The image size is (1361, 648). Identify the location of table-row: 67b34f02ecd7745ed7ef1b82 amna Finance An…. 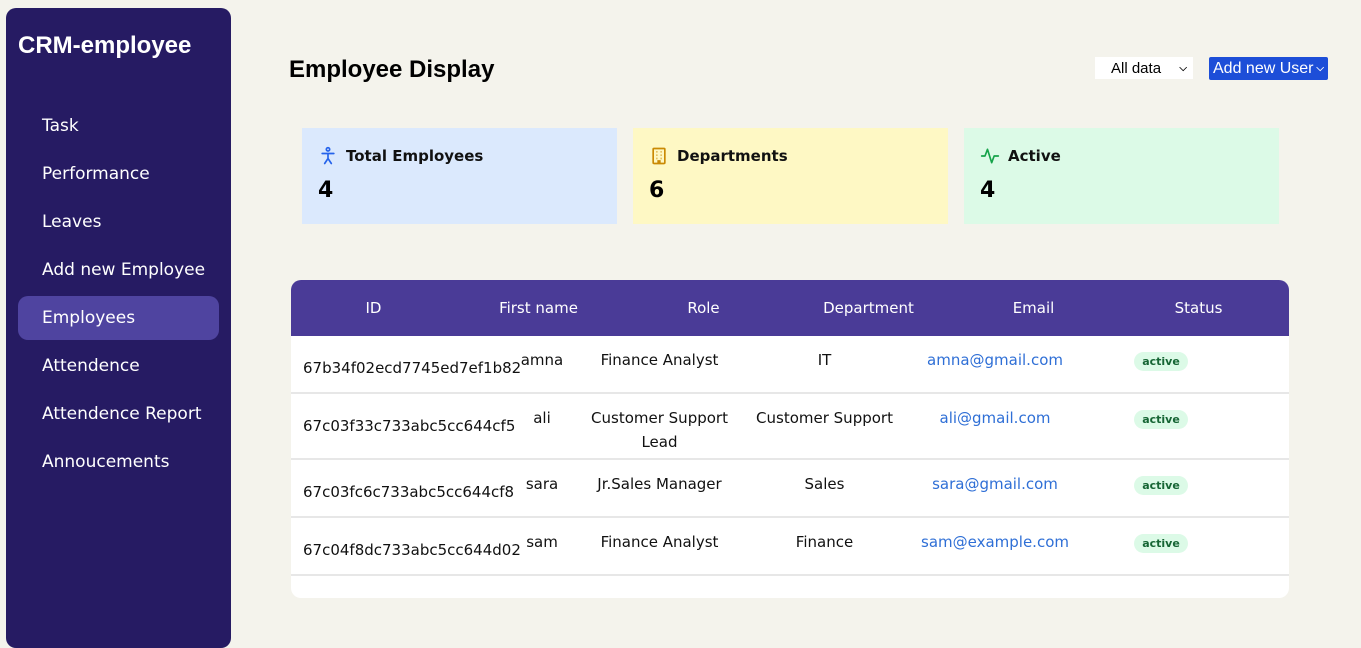
(790, 365).